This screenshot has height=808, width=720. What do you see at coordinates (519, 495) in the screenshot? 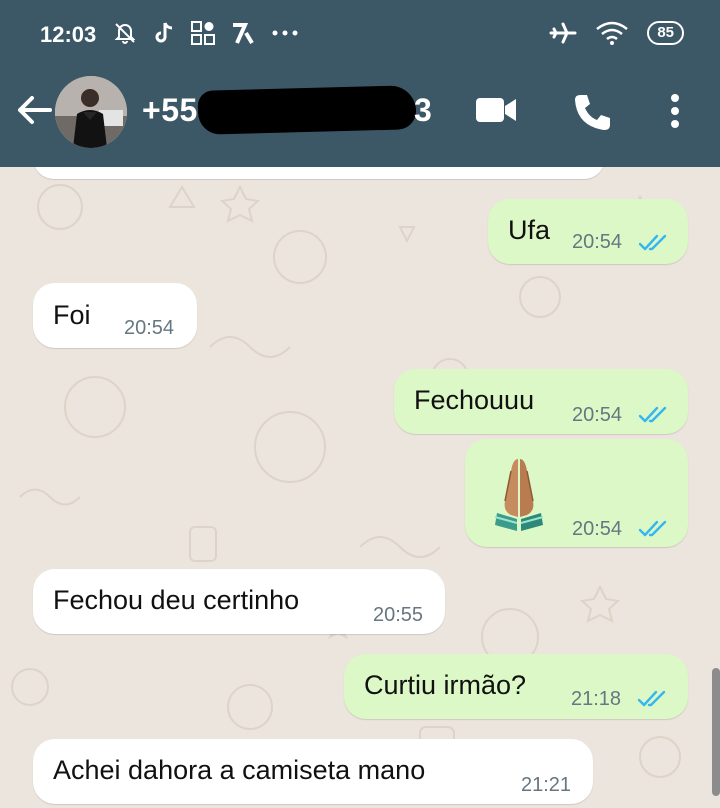
I see `folded-hands-emoji-icon` at bounding box center [519, 495].